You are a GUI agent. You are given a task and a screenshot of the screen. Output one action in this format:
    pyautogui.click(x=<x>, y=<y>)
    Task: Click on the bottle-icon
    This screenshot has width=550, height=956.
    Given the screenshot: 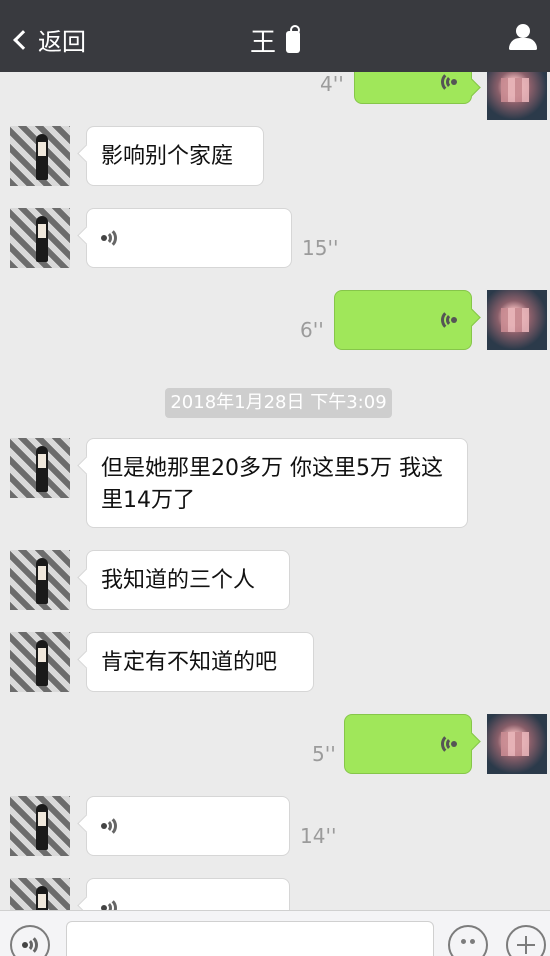 What is the action you would take?
    pyautogui.click(x=293, y=39)
    